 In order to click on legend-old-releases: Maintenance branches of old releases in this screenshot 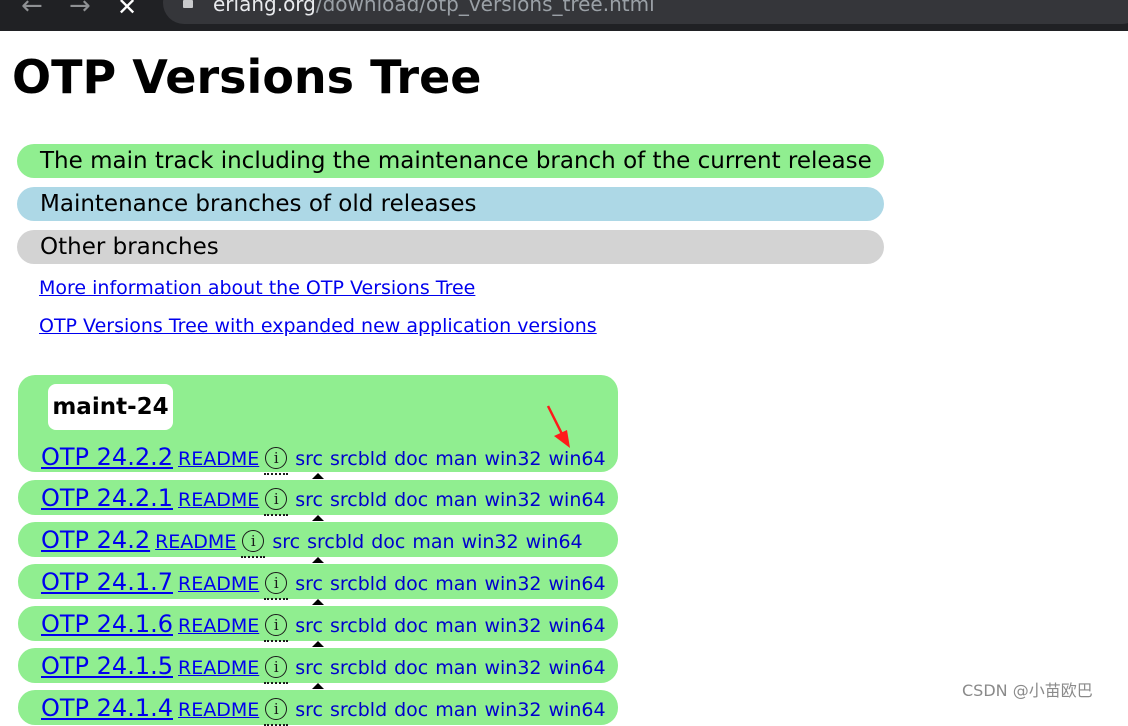, I will do `click(450, 204)`.